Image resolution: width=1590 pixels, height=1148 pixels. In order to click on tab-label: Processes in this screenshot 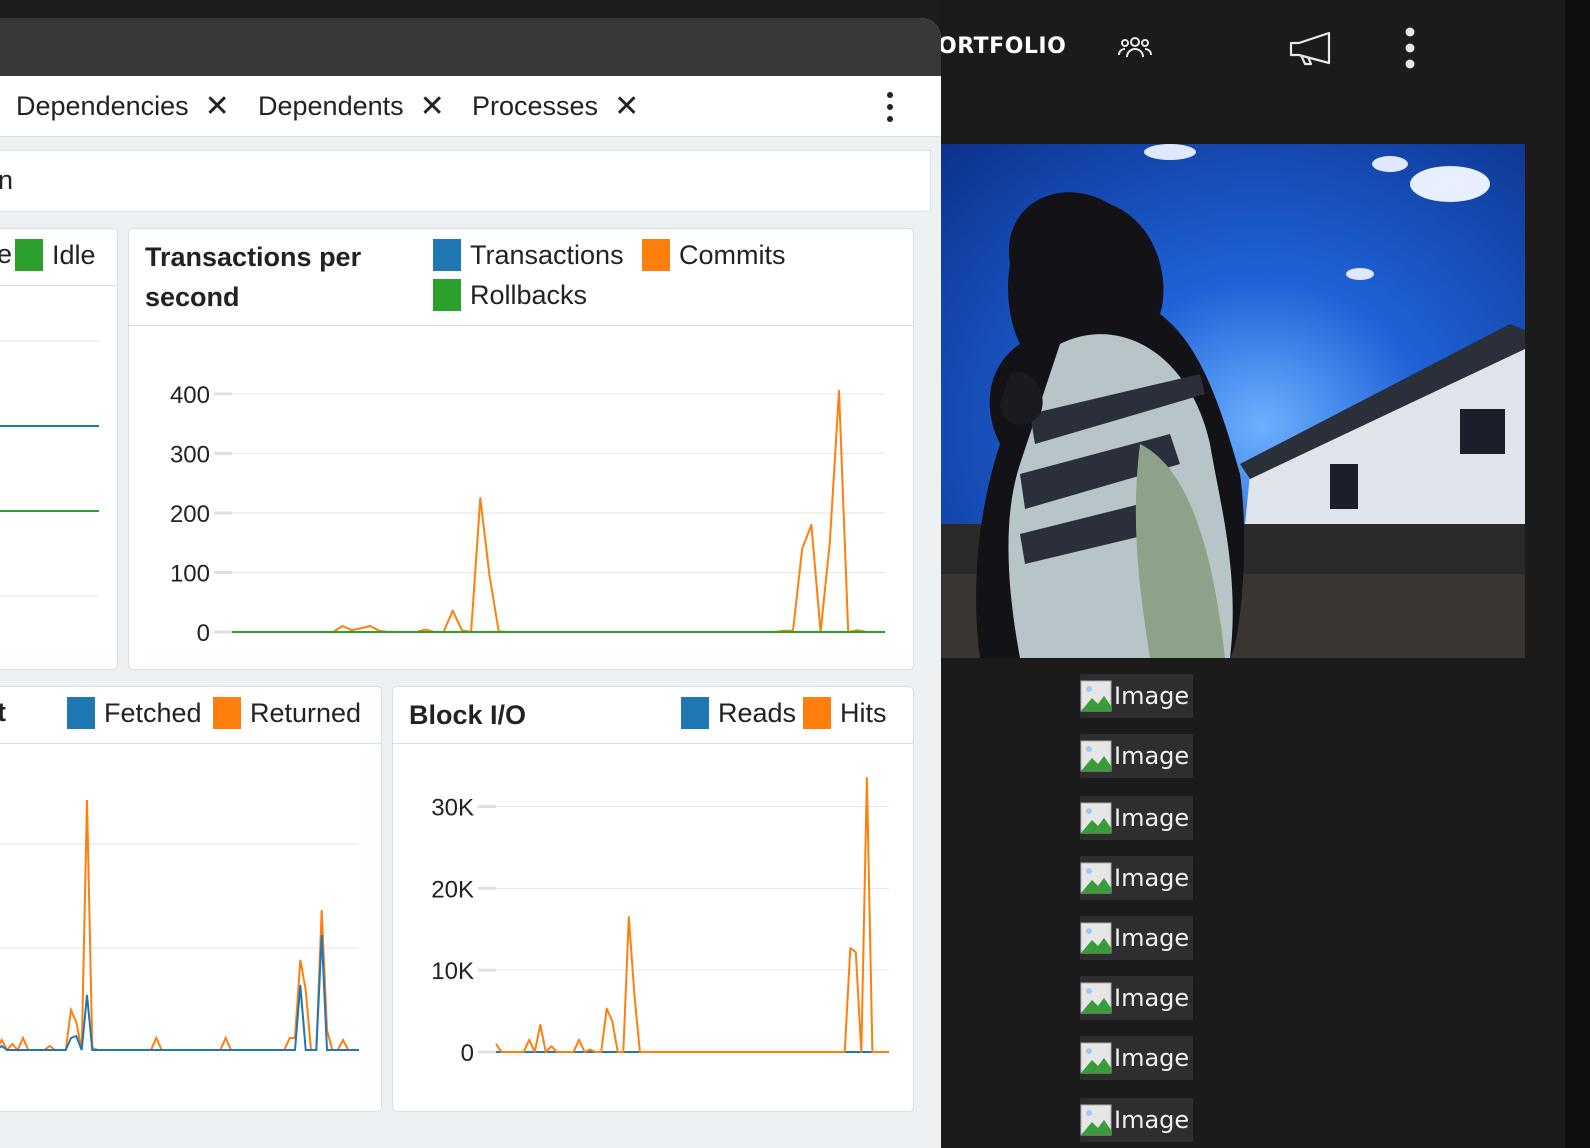, I will do `click(535, 106)`.